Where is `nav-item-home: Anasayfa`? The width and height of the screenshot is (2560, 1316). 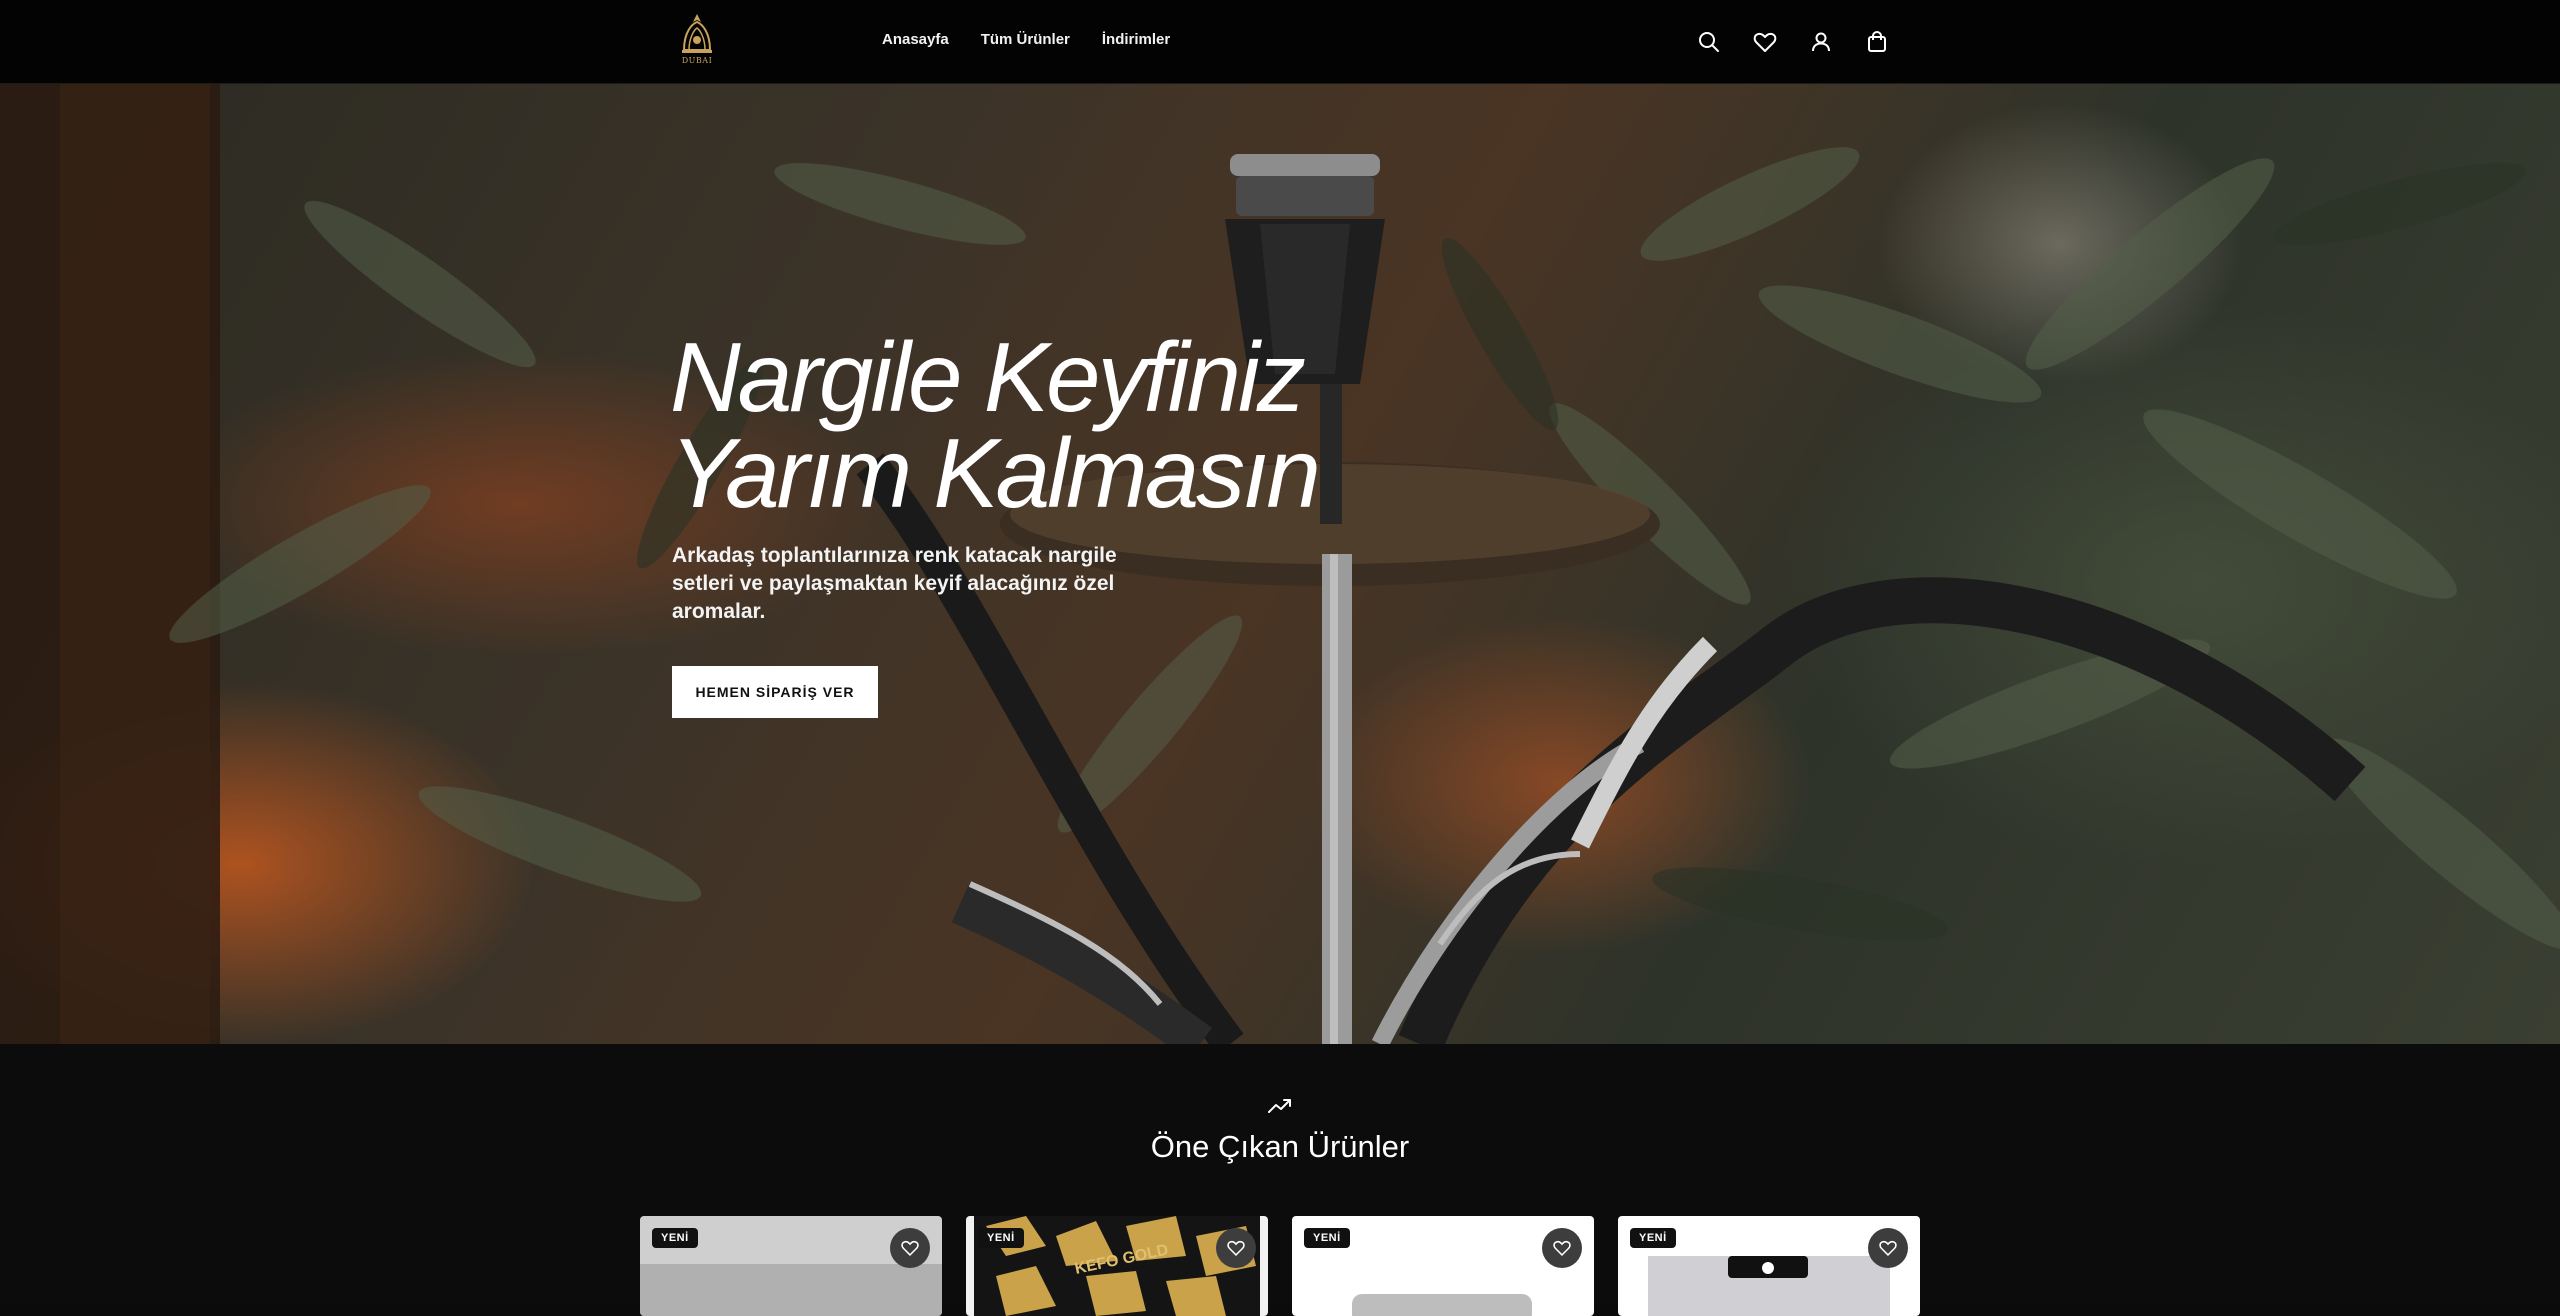 nav-item-home: Anasayfa is located at coordinates (915, 39).